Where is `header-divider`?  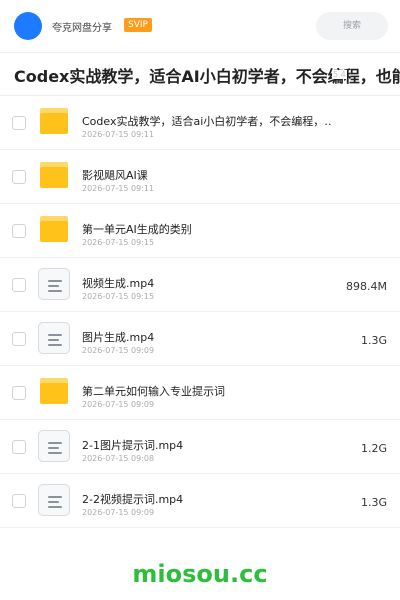
header-divider is located at coordinates (200, 52).